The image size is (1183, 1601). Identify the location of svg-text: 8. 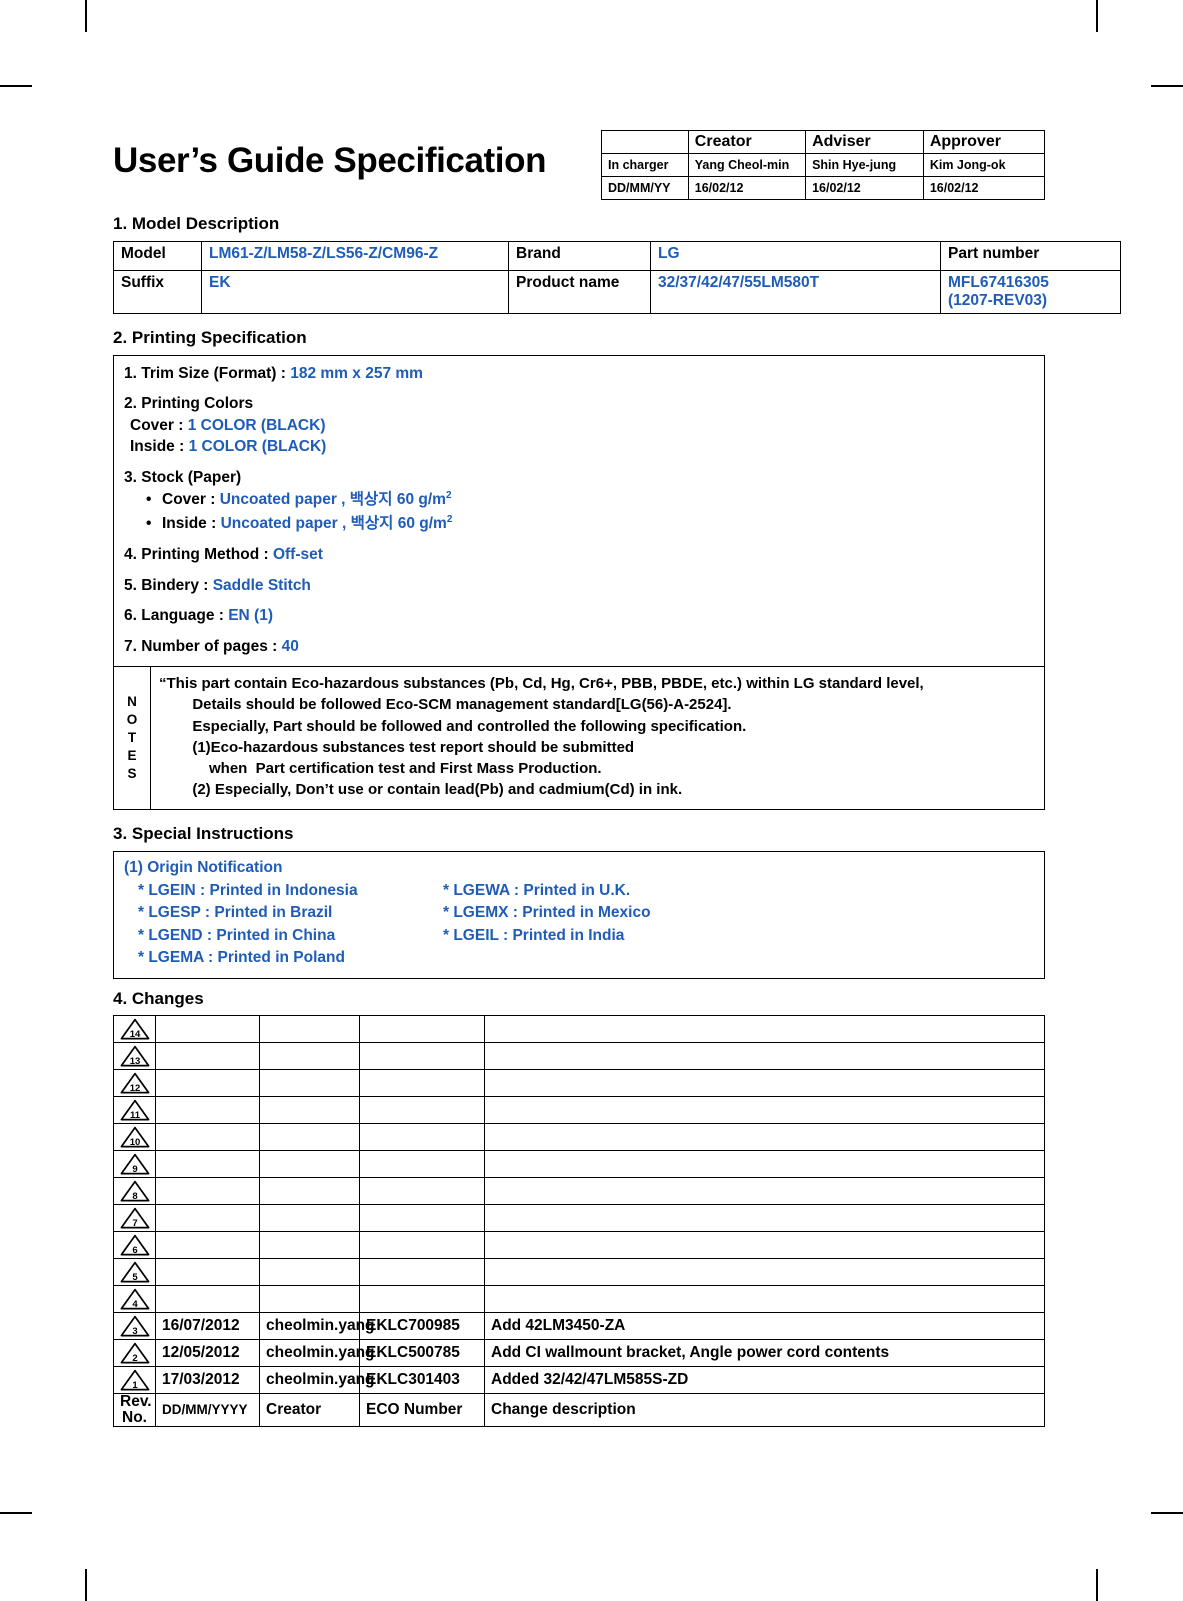
(134, 1196).